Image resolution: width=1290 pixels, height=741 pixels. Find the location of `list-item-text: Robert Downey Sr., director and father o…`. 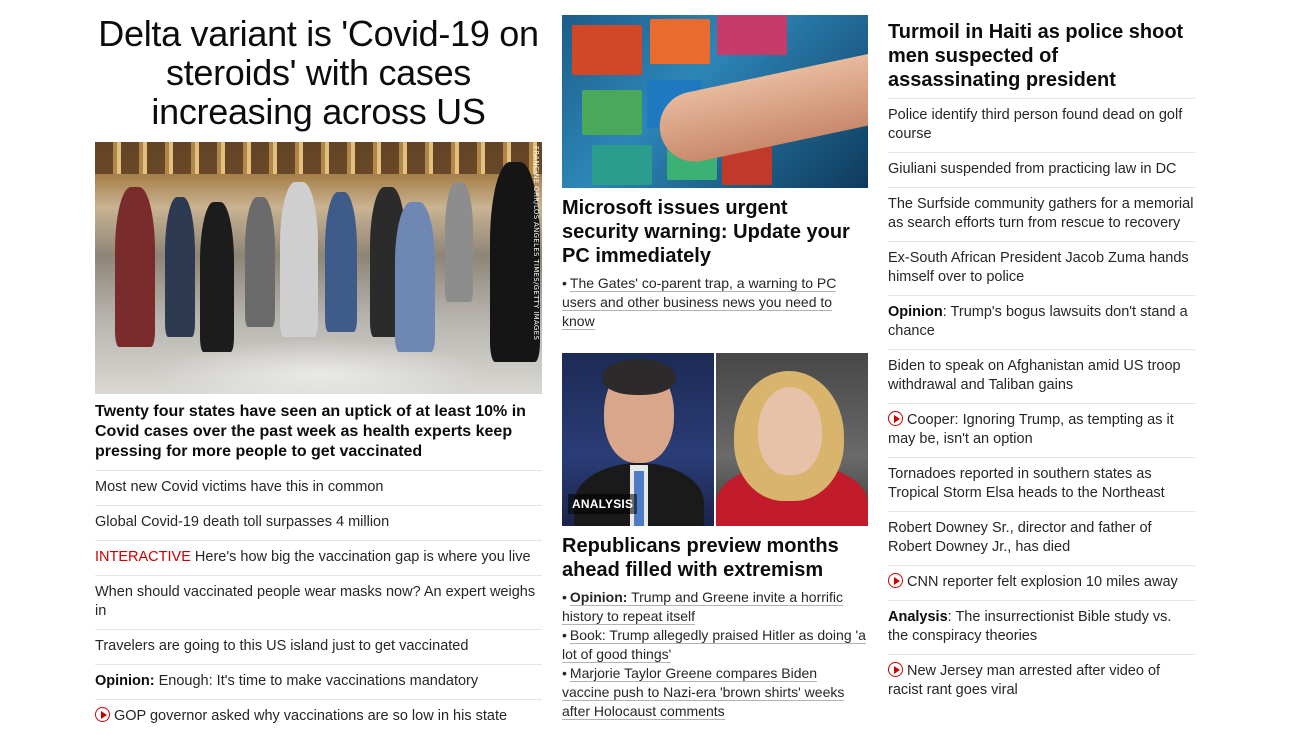

list-item-text: Robert Downey Sr., director and father o… is located at coordinates (1020, 537).